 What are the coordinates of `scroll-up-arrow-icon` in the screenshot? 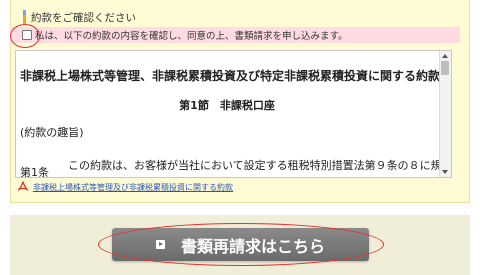 It's located at (445, 56).